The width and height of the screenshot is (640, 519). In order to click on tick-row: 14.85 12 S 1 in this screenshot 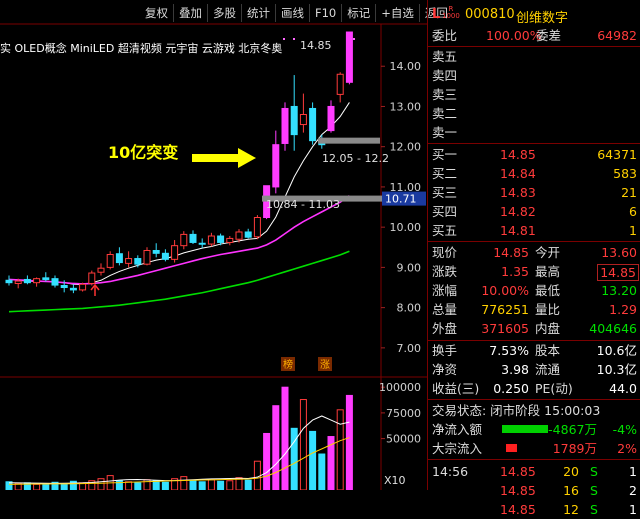, I will do `click(534, 509)`.